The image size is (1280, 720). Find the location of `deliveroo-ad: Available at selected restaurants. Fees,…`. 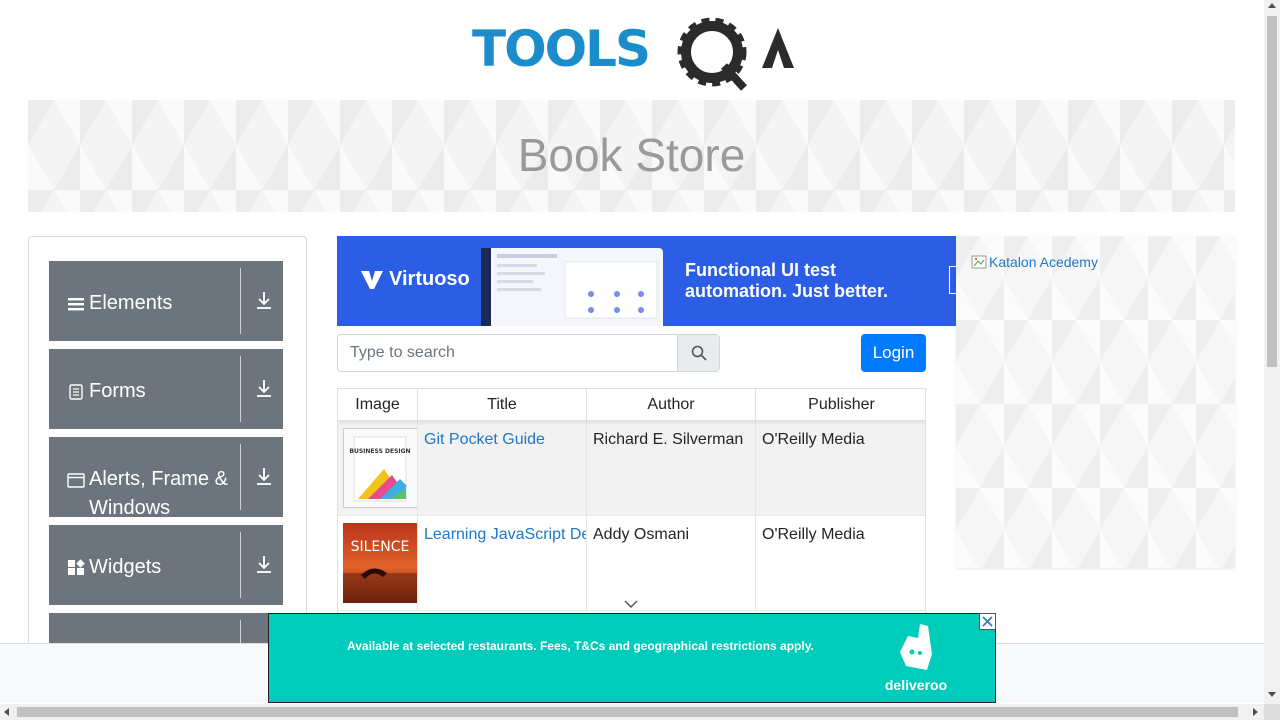

deliveroo-ad: Available at selected restaurants. Fees,… is located at coordinates (632, 658).